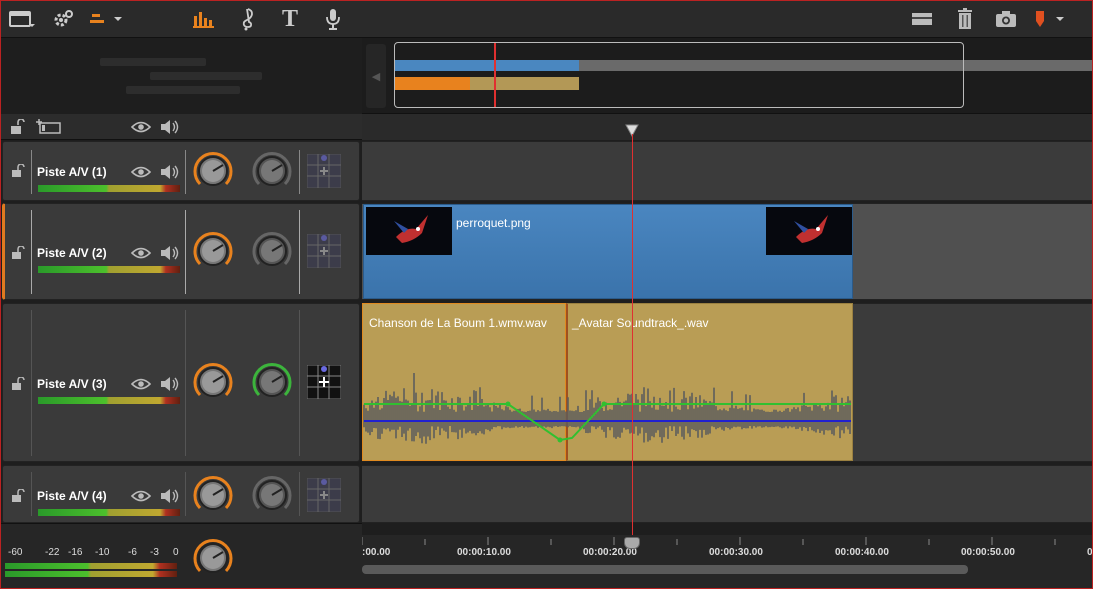 This screenshot has width=1093, height=589. Describe the element at coordinates (63, 19) in the screenshot. I see `settings-icon` at that location.